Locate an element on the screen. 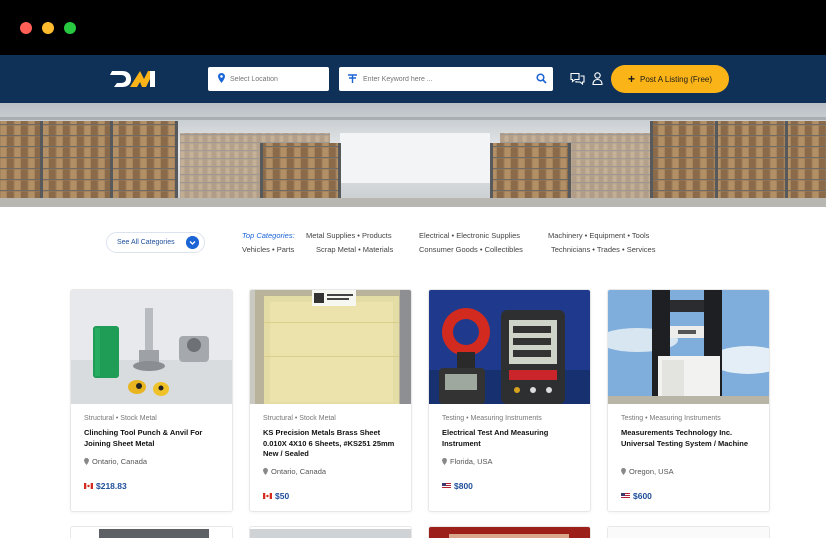  category-link-machinery: Machinery • Equipment • Tools is located at coordinates (598, 235).